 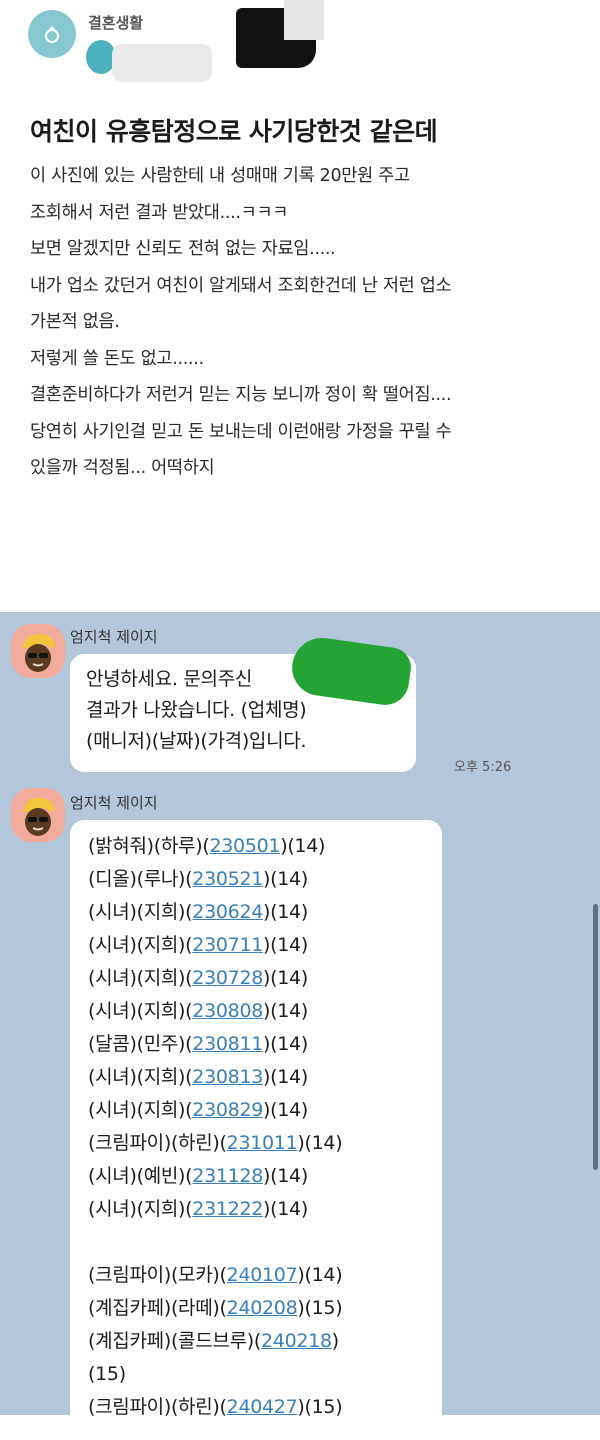 What do you see at coordinates (122, 468) in the screenshot?
I see `post-line: 있을까 걱정됨... 어떡하지` at bounding box center [122, 468].